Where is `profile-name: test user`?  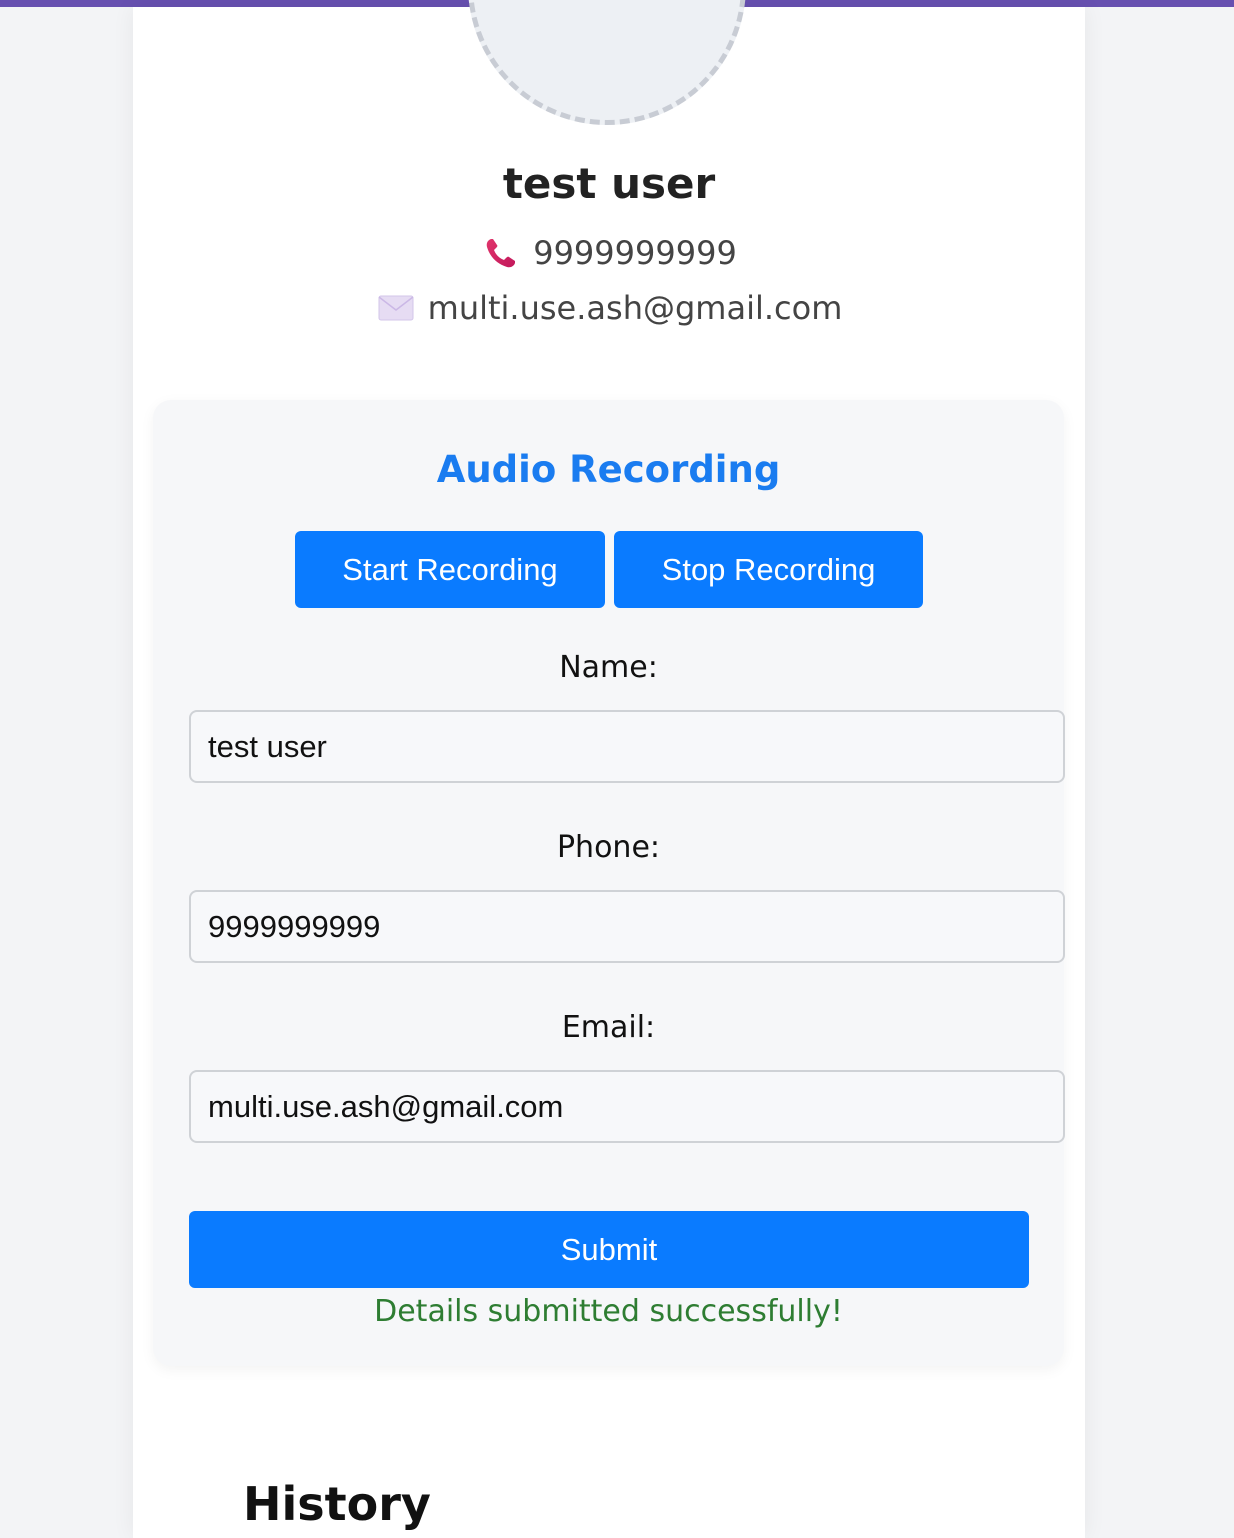 profile-name: test user is located at coordinates (609, 183).